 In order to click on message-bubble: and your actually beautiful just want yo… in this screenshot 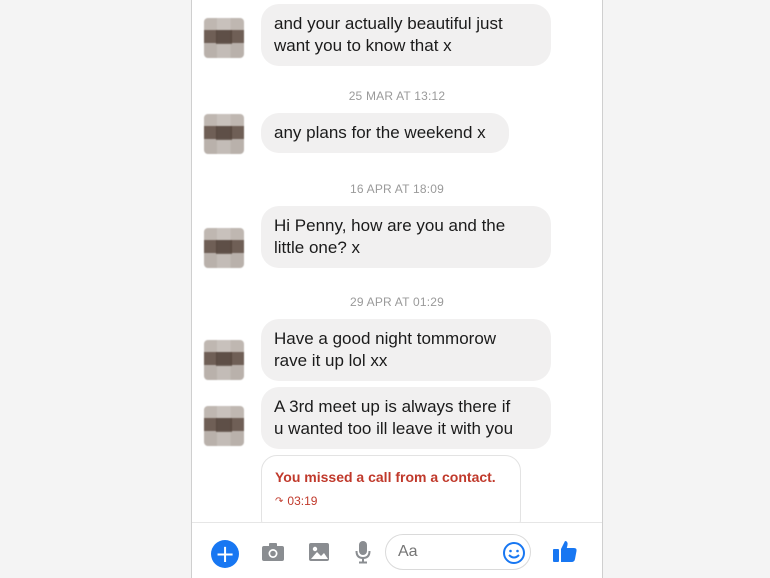, I will do `click(406, 35)`.